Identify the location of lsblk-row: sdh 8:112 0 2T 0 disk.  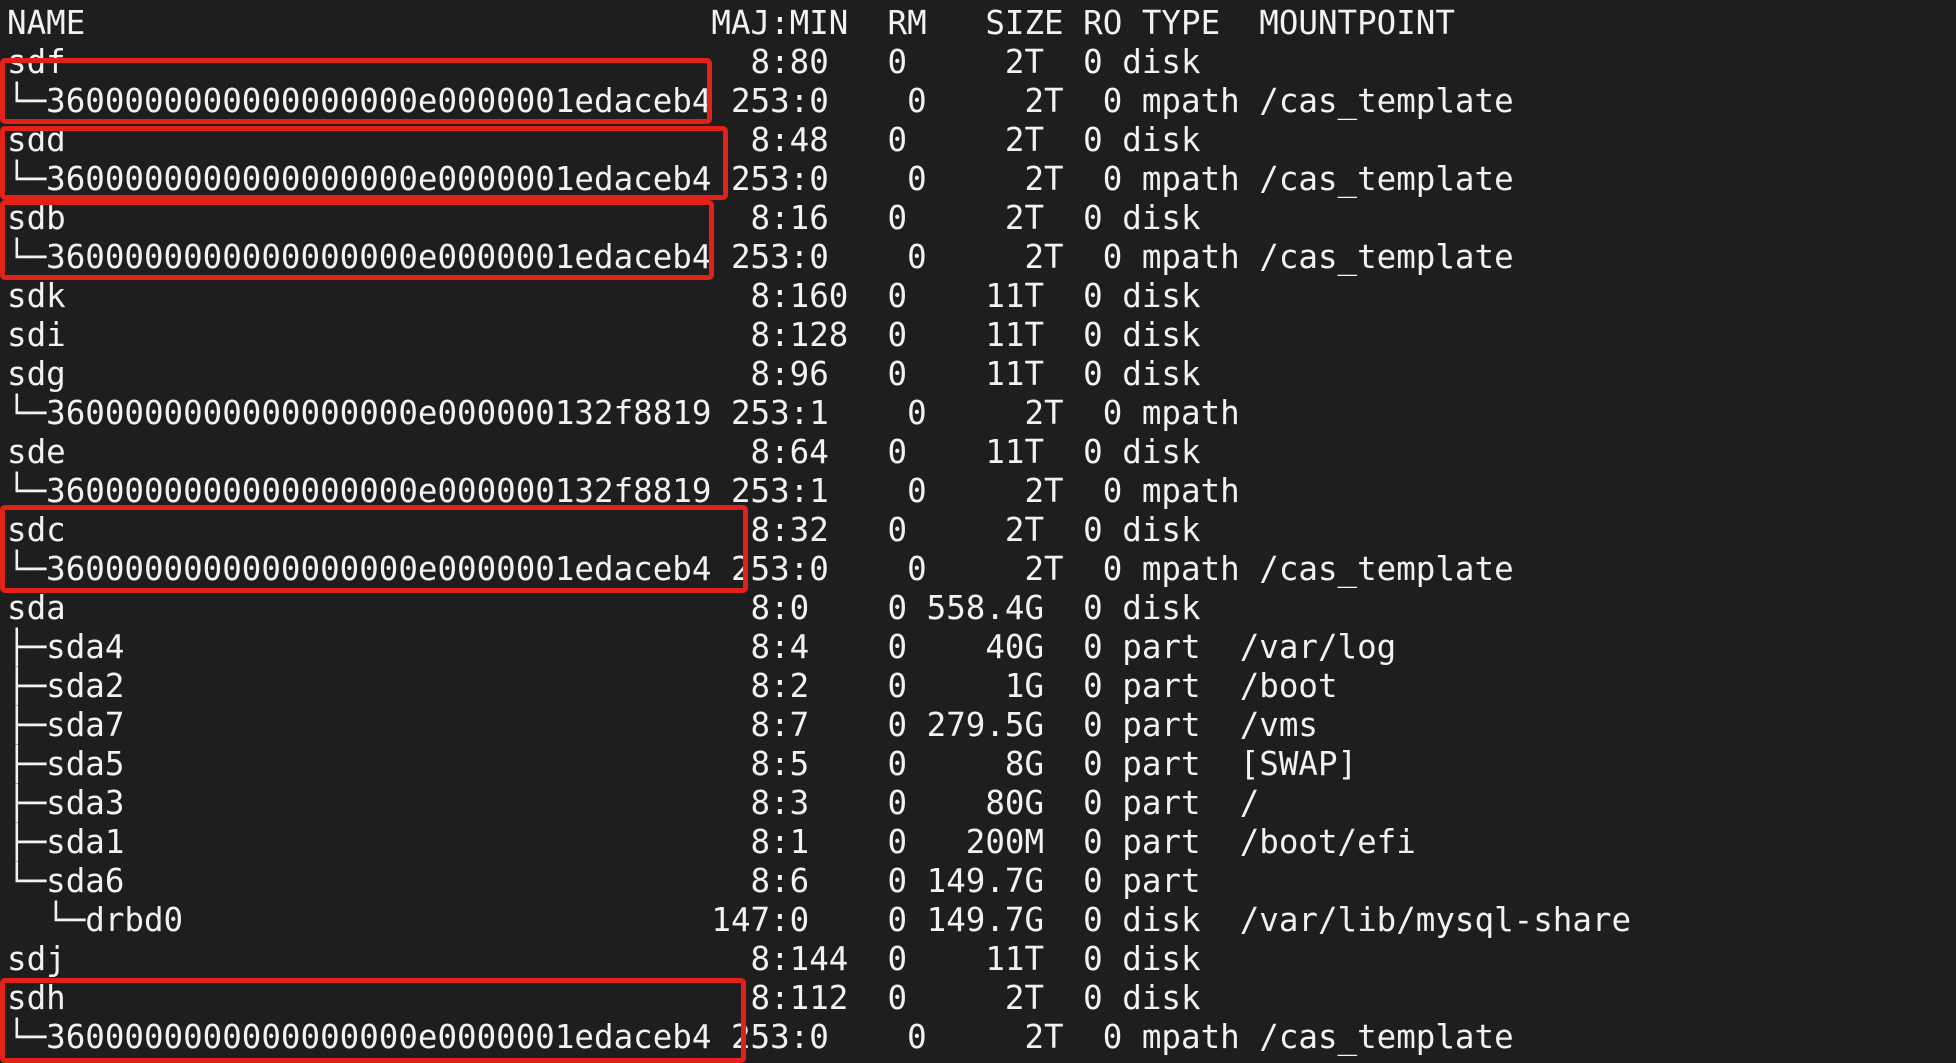
(604, 998).